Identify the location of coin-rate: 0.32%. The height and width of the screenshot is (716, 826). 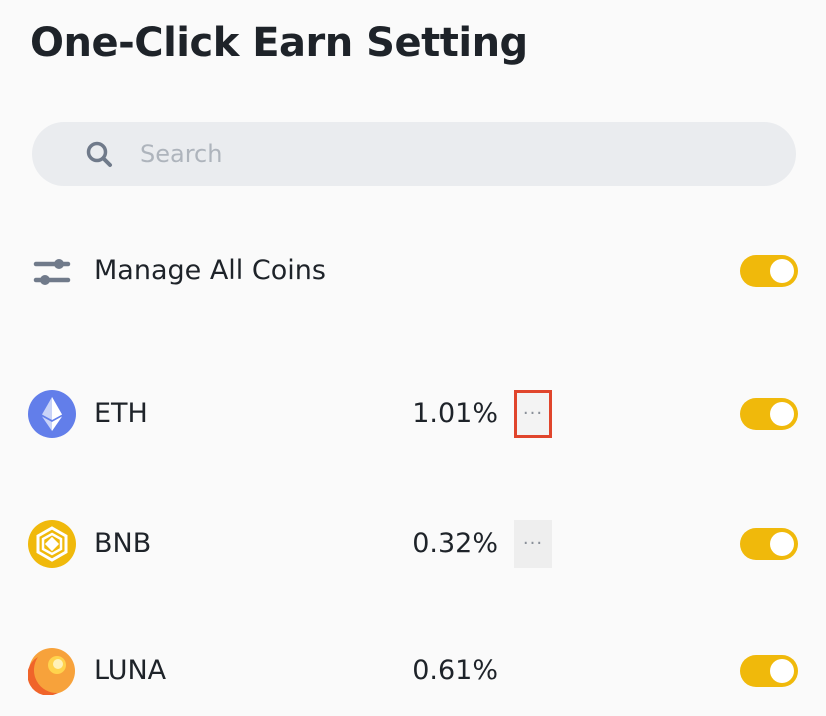
(455, 543).